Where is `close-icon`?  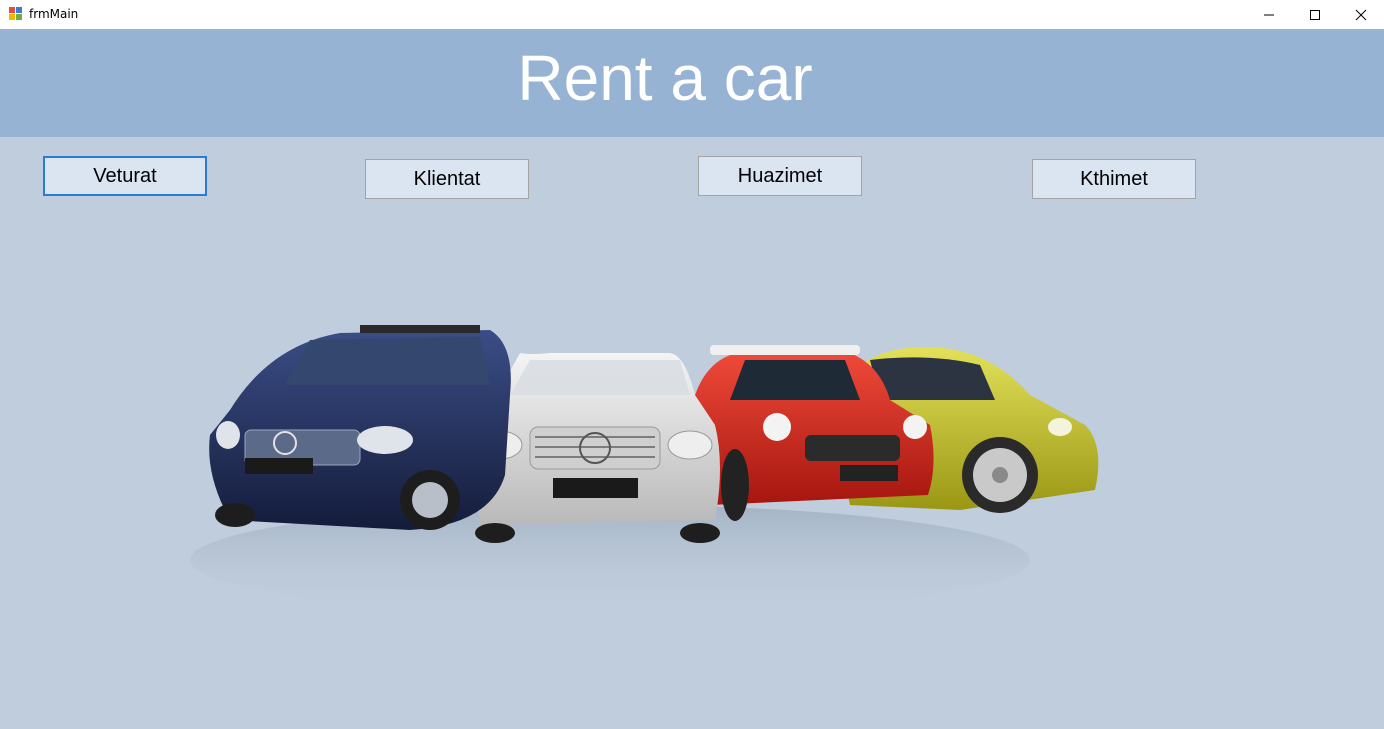 close-icon is located at coordinates (1361, 14).